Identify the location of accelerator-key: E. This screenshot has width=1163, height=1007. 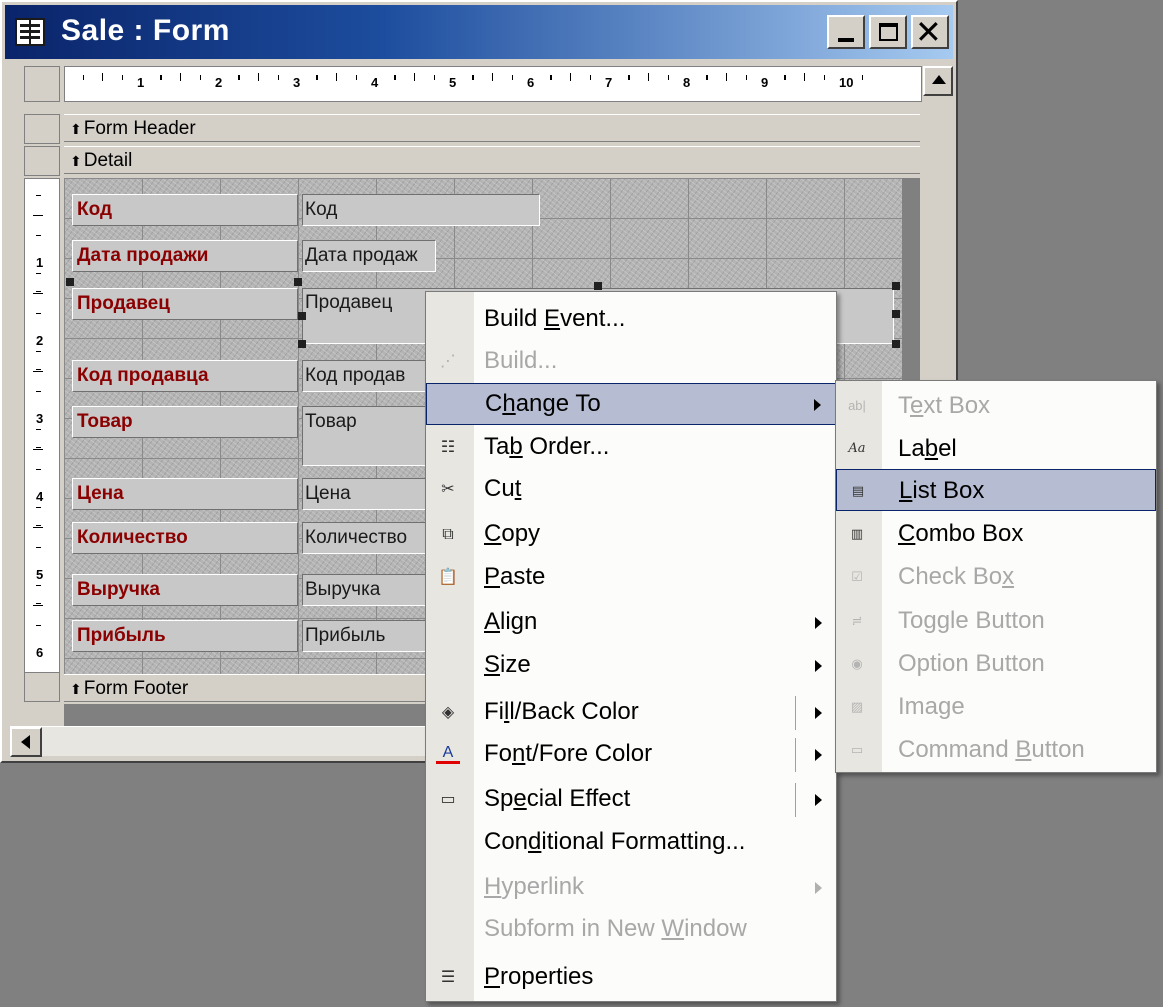
(552, 318).